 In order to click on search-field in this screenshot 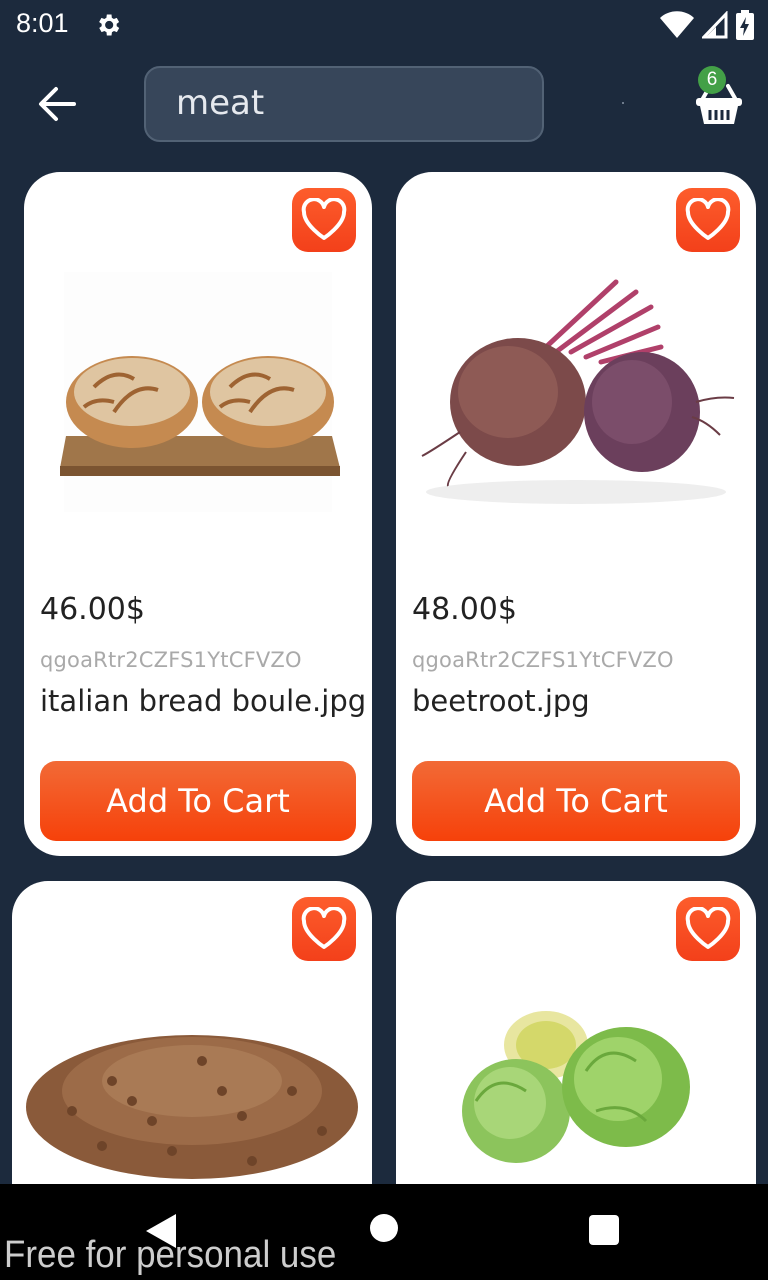, I will do `click(344, 104)`.